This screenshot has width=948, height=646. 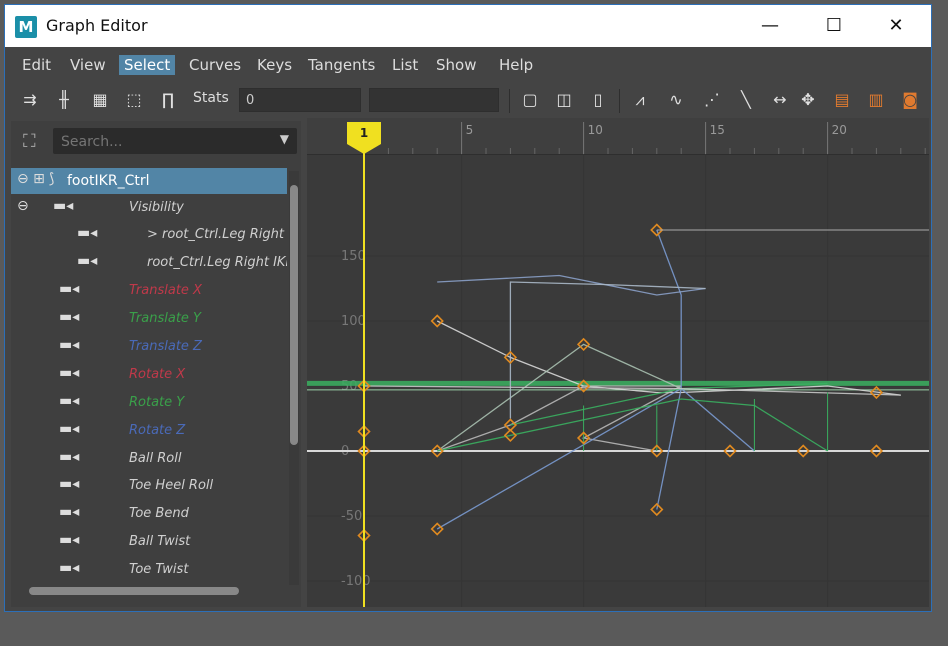 What do you see at coordinates (341, 65) in the screenshot?
I see `menu-tangents: Tangents` at bounding box center [341, 65].